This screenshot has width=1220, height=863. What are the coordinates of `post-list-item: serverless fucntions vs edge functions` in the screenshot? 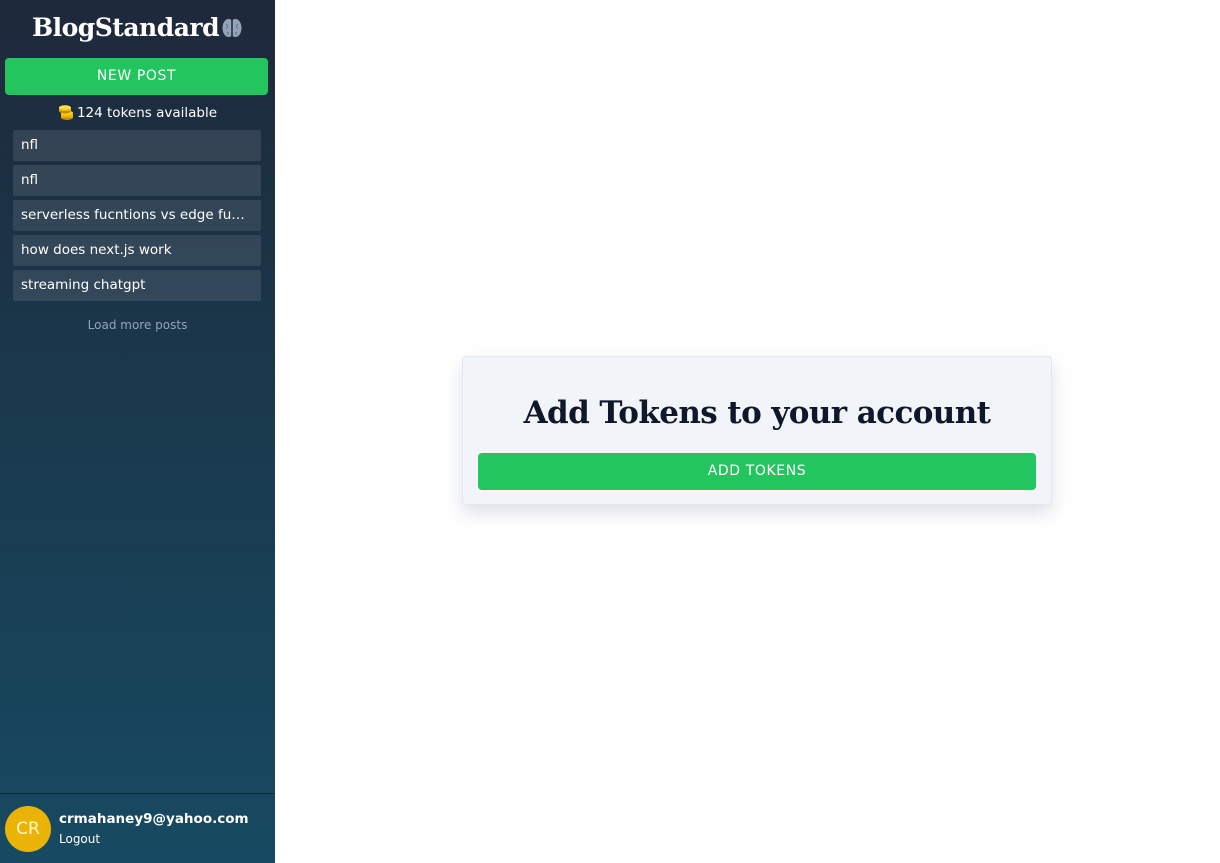 It's located at (137, 215).